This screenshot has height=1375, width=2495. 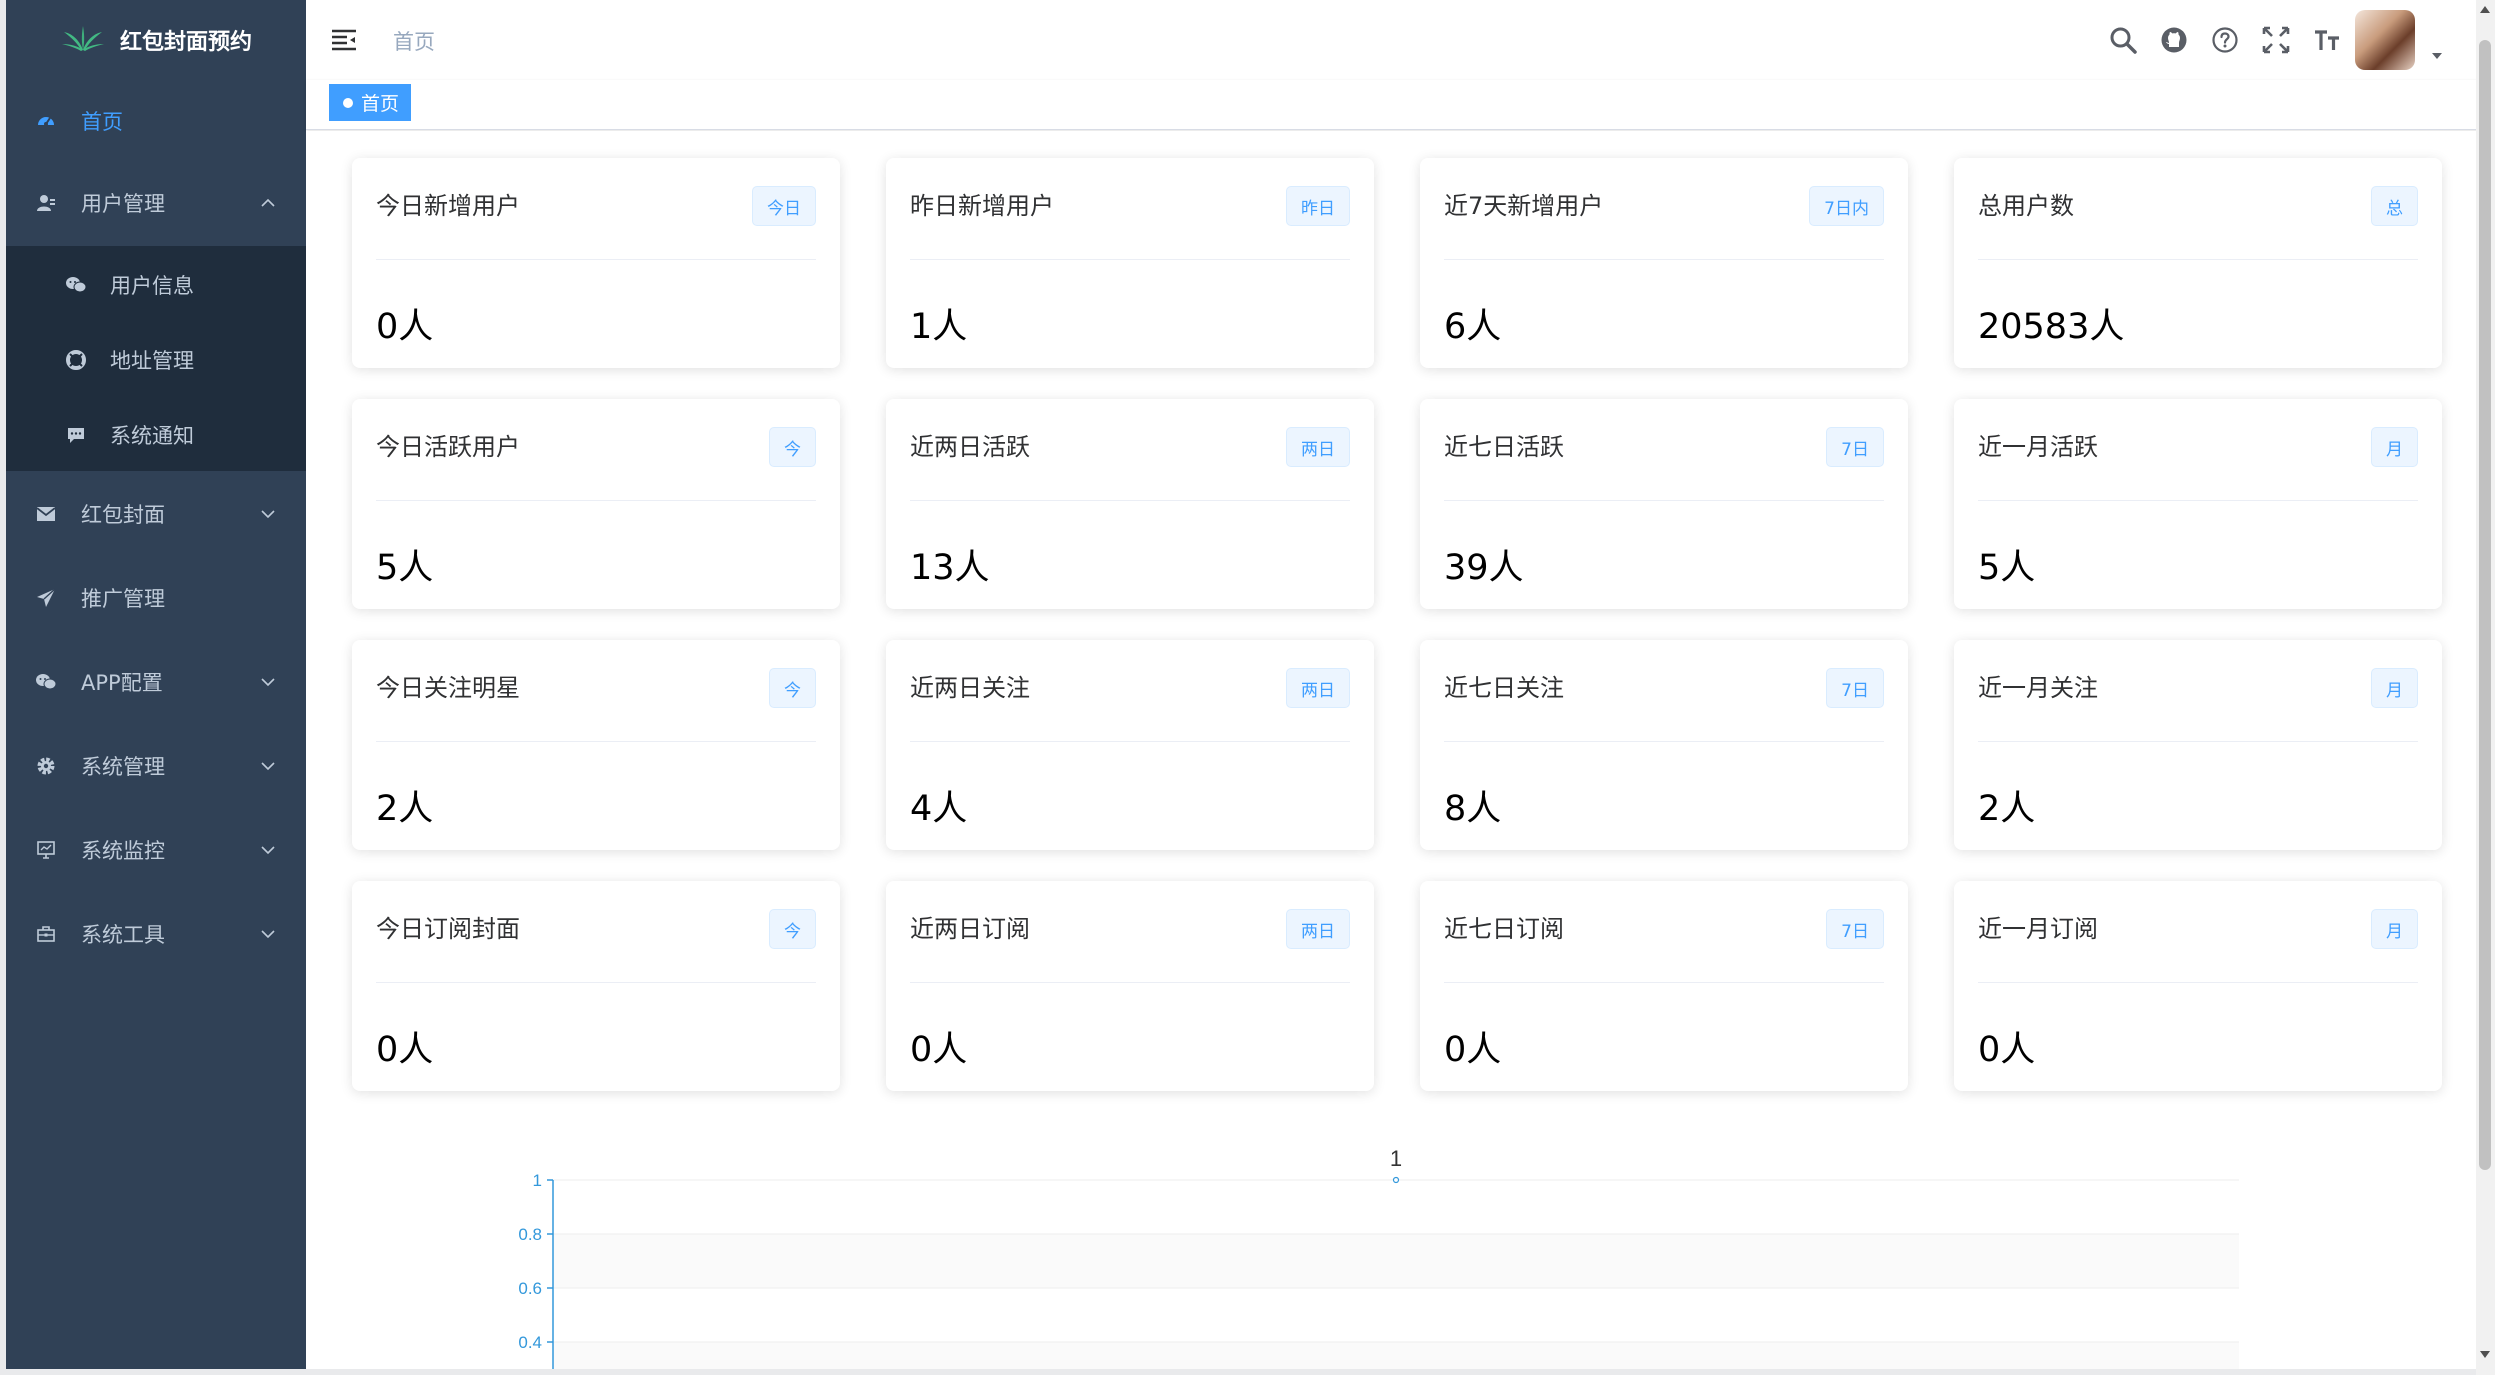 What do you see at coordinates (46, 598) in the screenshot?
I see `paper-plane-icon` at bounding box center [46, 598].